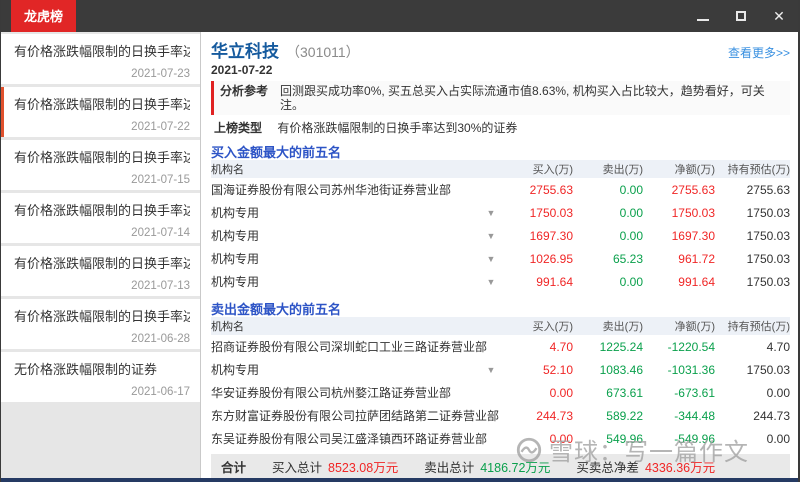 The height and width of the screenshot is (482, 800). What do you see at coordinates (355, 416) in the screenshot?
I see `broker-name: 东方财富证券股份有限公司拉萨团结路第二证券营业部` at bounding box center [355, 416].